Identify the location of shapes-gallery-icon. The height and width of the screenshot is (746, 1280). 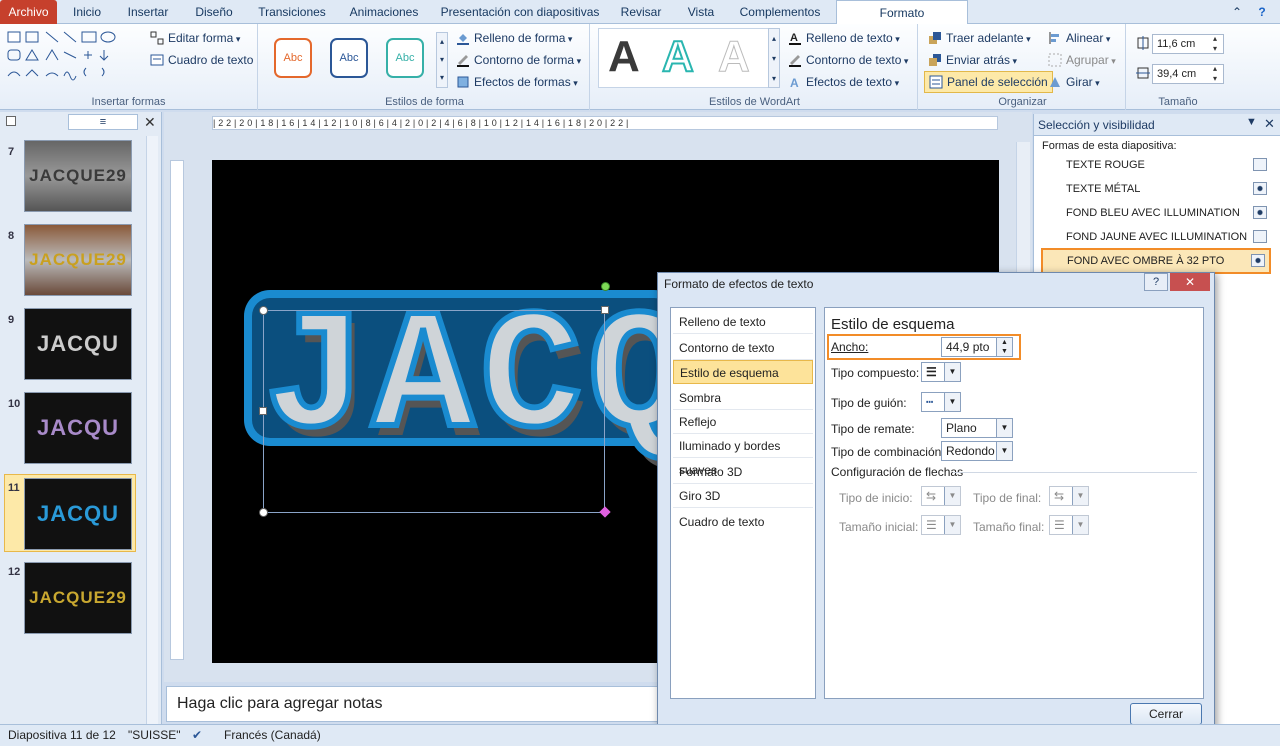
(66, 58).